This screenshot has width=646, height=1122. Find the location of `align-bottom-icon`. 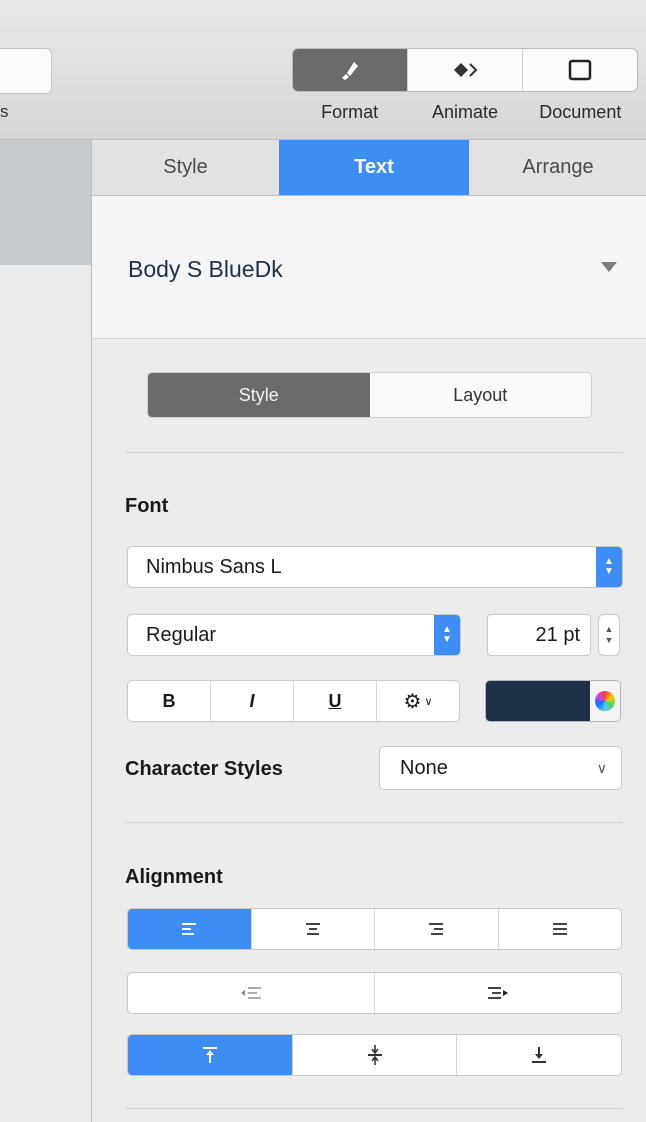

align-bottom-icon is located at coordinates (539, 1055).